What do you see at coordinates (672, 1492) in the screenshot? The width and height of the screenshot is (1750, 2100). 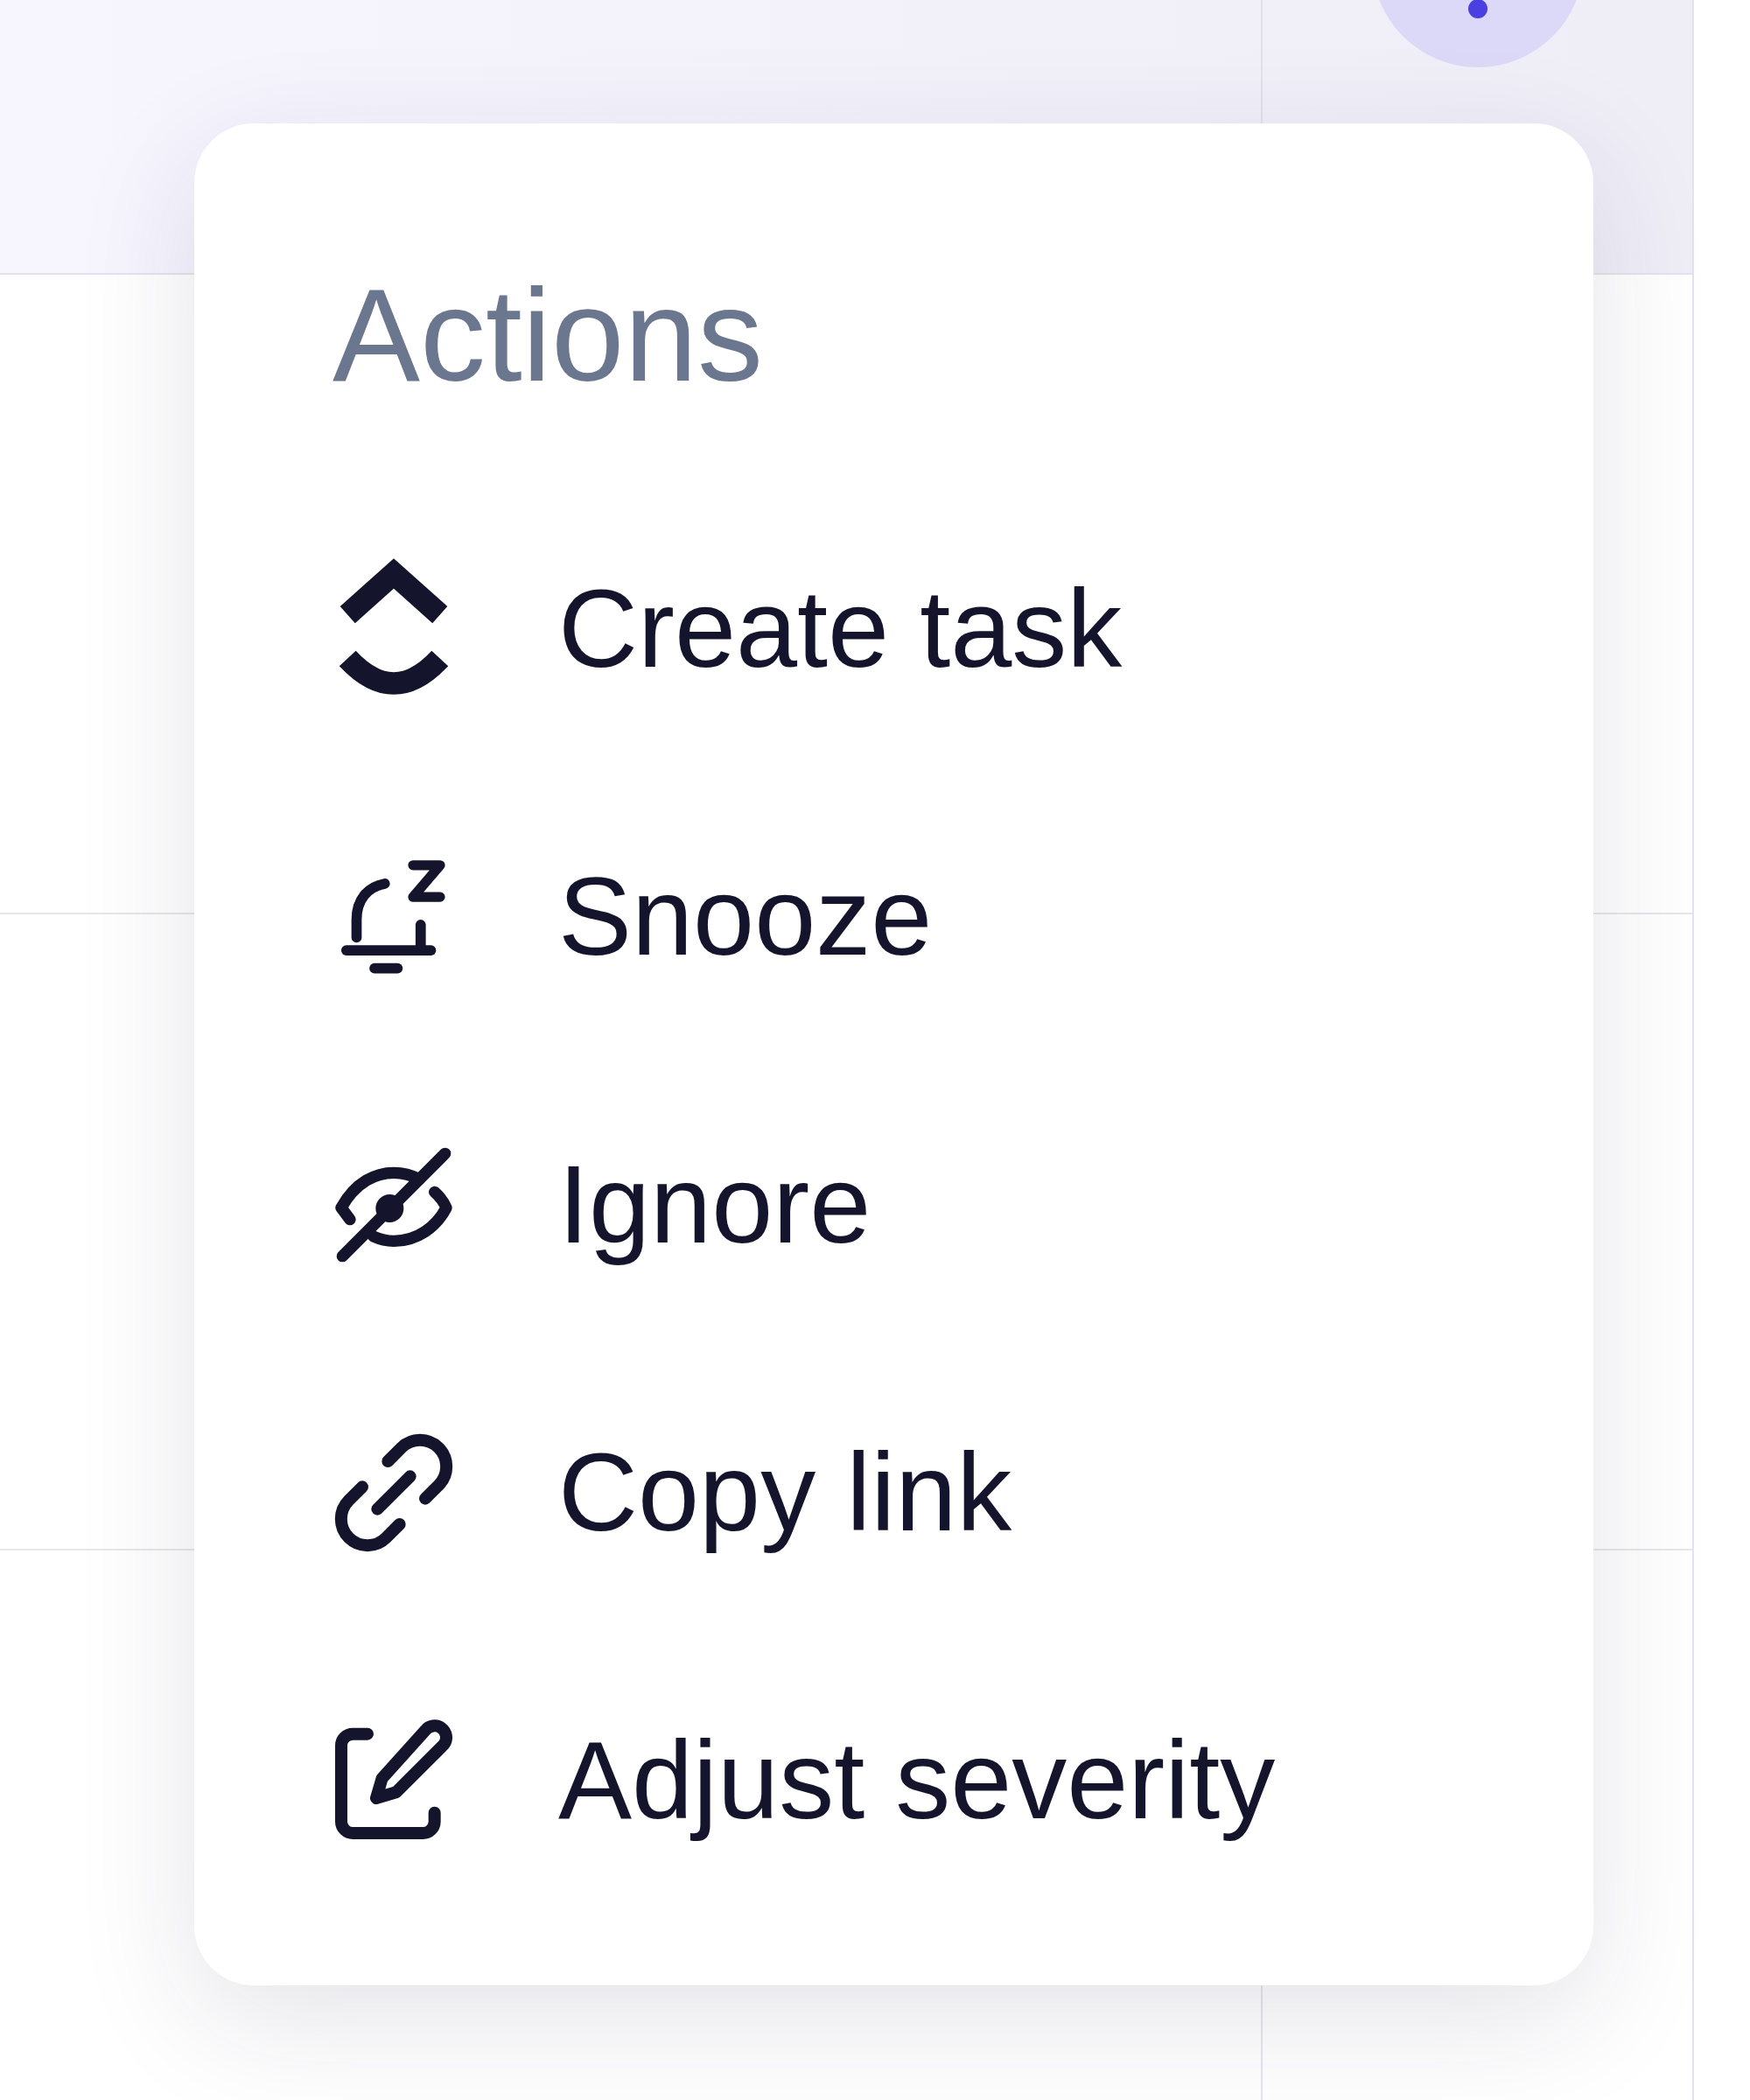 I see `menu-item: Copy link` at bounding box center [672, 1492].